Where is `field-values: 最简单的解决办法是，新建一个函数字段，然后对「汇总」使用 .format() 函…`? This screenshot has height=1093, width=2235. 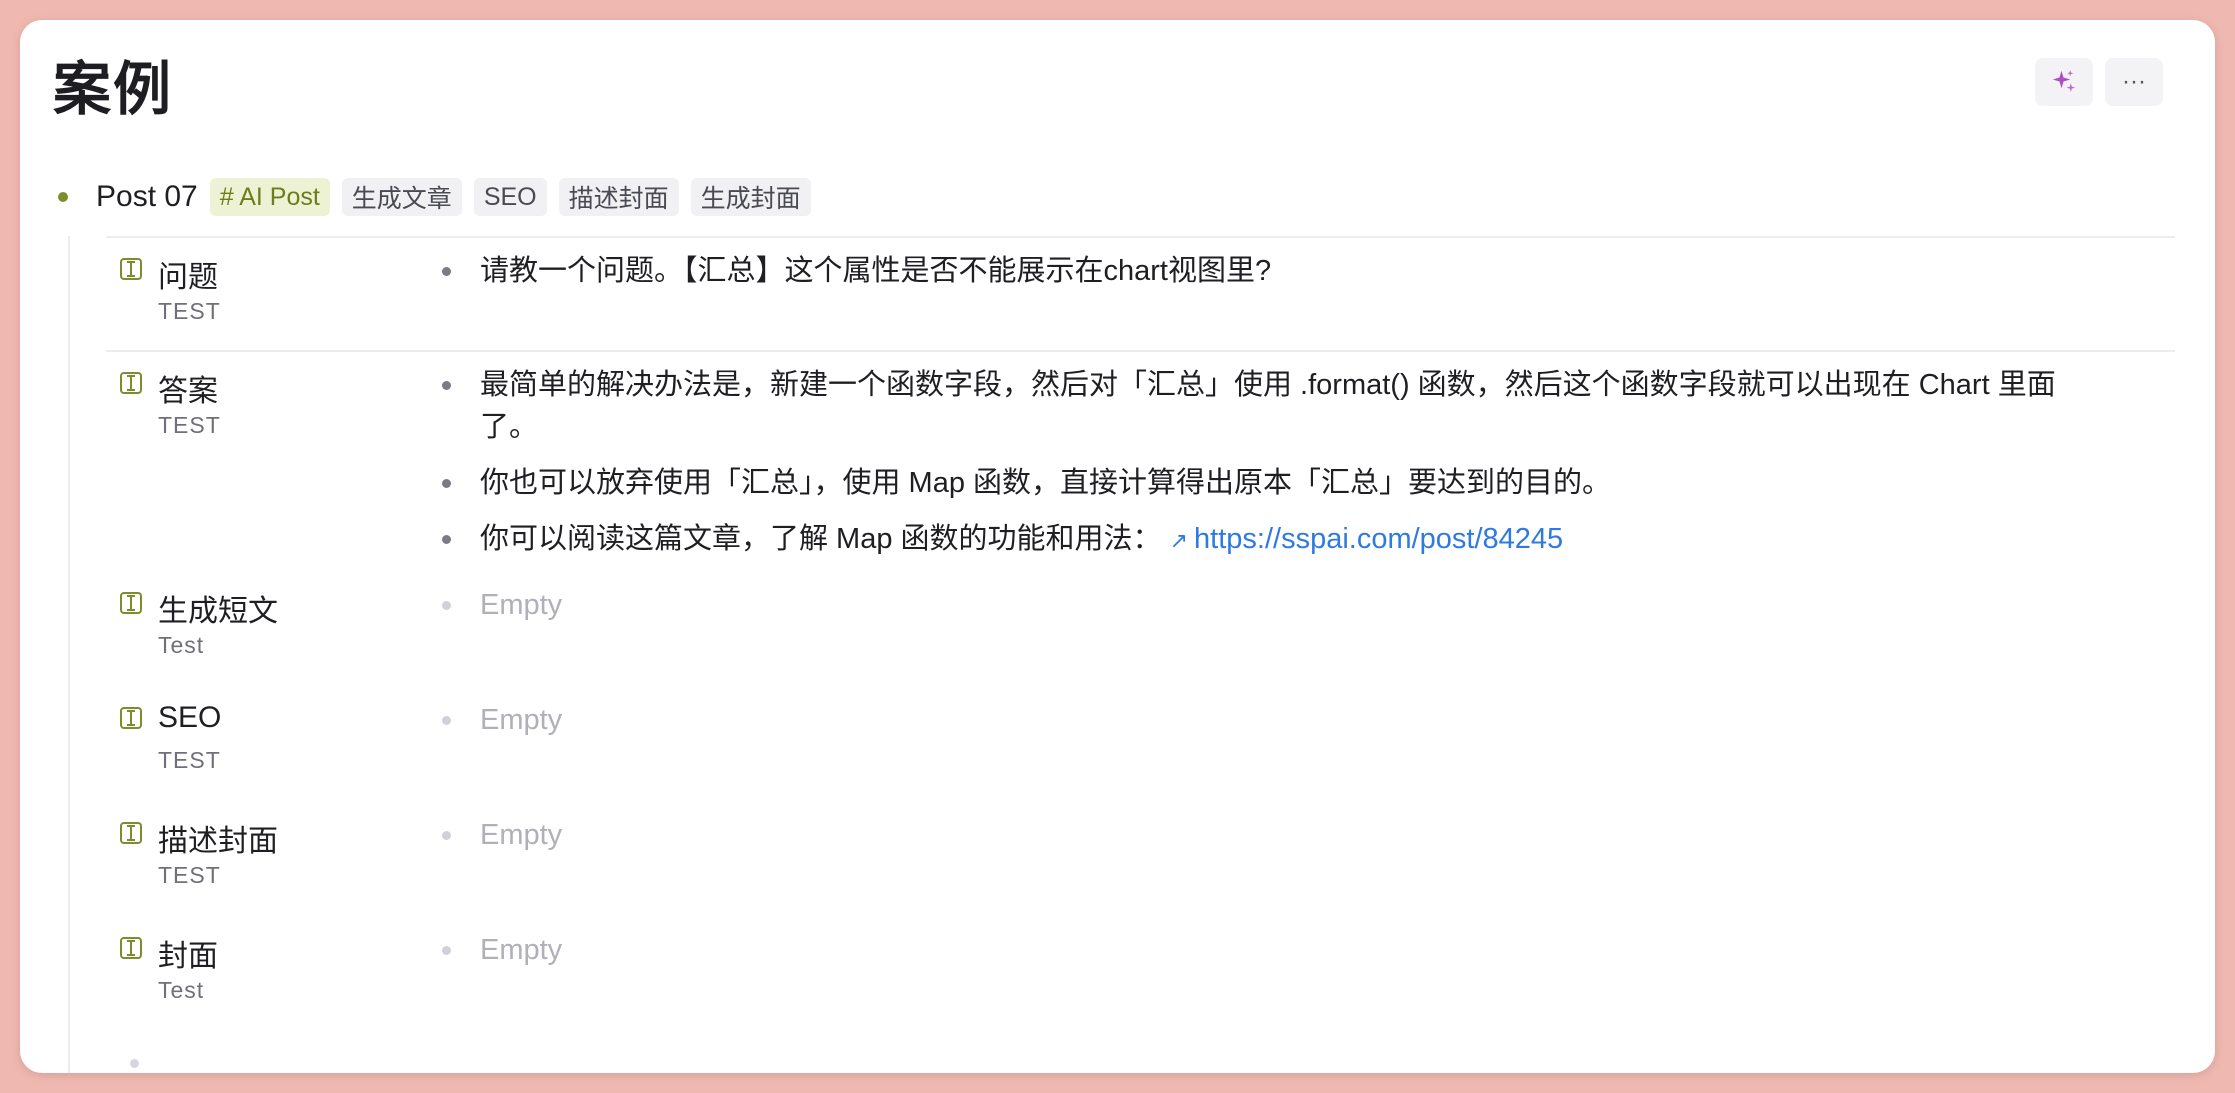
field-values: 最简单的解决办法是，新建一个函数字段，然后对「汇总」使用 .format() 函… is located at coordinates (1250, 463).